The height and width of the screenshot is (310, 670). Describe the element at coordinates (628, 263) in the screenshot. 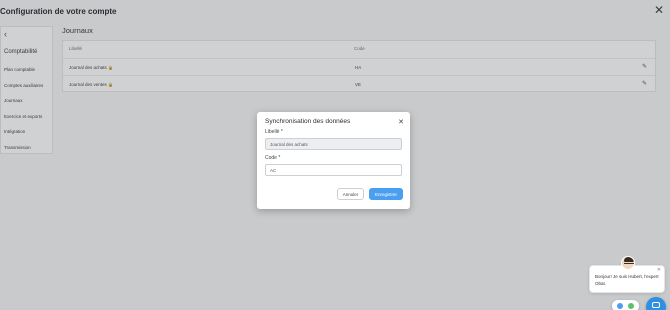

I see `avatar` at that location.